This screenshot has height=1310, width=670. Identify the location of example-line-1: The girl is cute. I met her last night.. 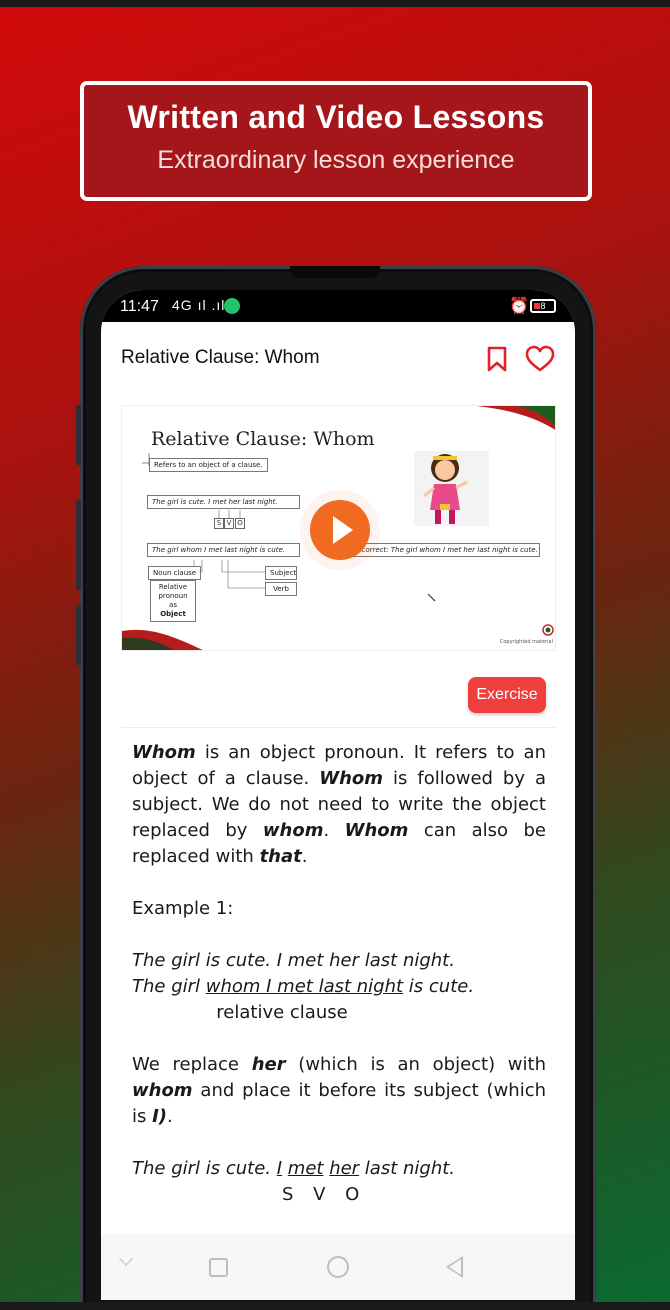
(339, 961).